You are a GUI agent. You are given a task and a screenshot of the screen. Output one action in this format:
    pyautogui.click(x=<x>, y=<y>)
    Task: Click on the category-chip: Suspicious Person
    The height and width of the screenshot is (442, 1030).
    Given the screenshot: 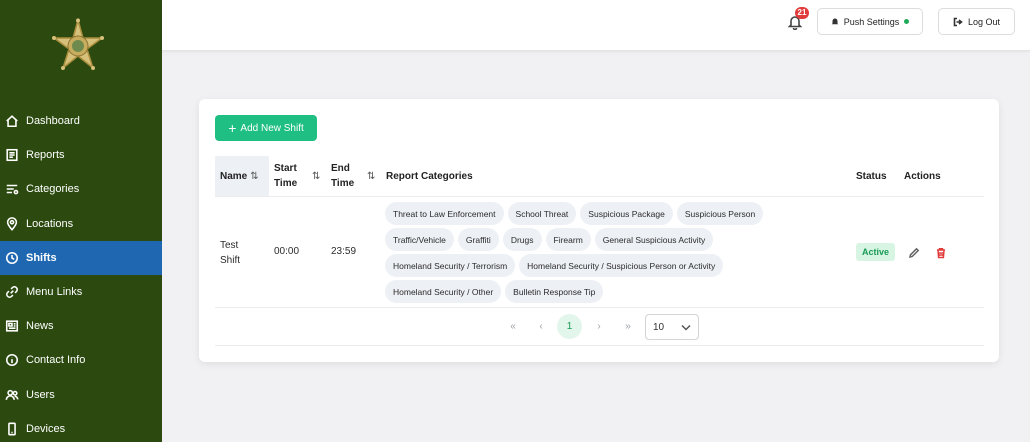 What is the action you would take?
    pyautogui.click(x=720, y=213)
    